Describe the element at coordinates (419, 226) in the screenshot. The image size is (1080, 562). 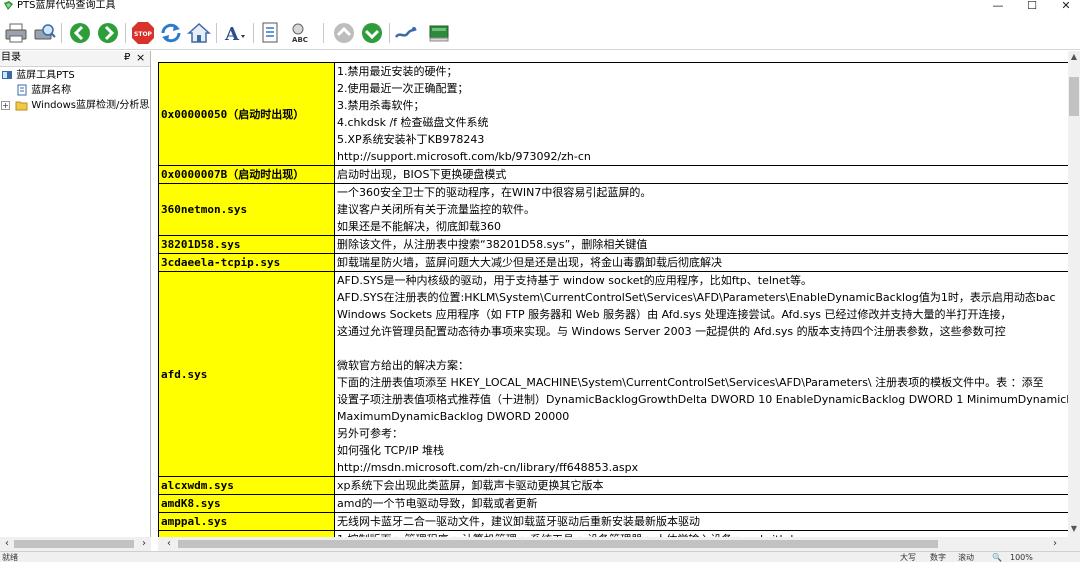
I see `solution-line: 如果还是不能解决，彻底卸载360` at that location.